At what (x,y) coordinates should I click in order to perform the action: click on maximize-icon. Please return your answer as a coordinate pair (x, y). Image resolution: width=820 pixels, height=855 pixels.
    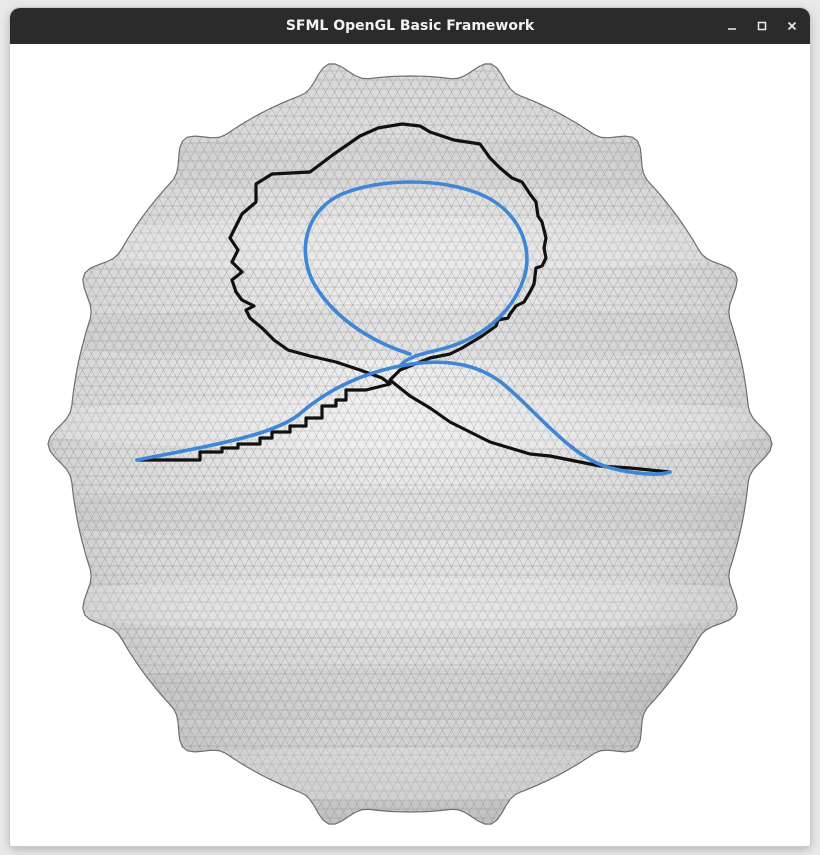
    Looking at the image, I should click on (762, 26).